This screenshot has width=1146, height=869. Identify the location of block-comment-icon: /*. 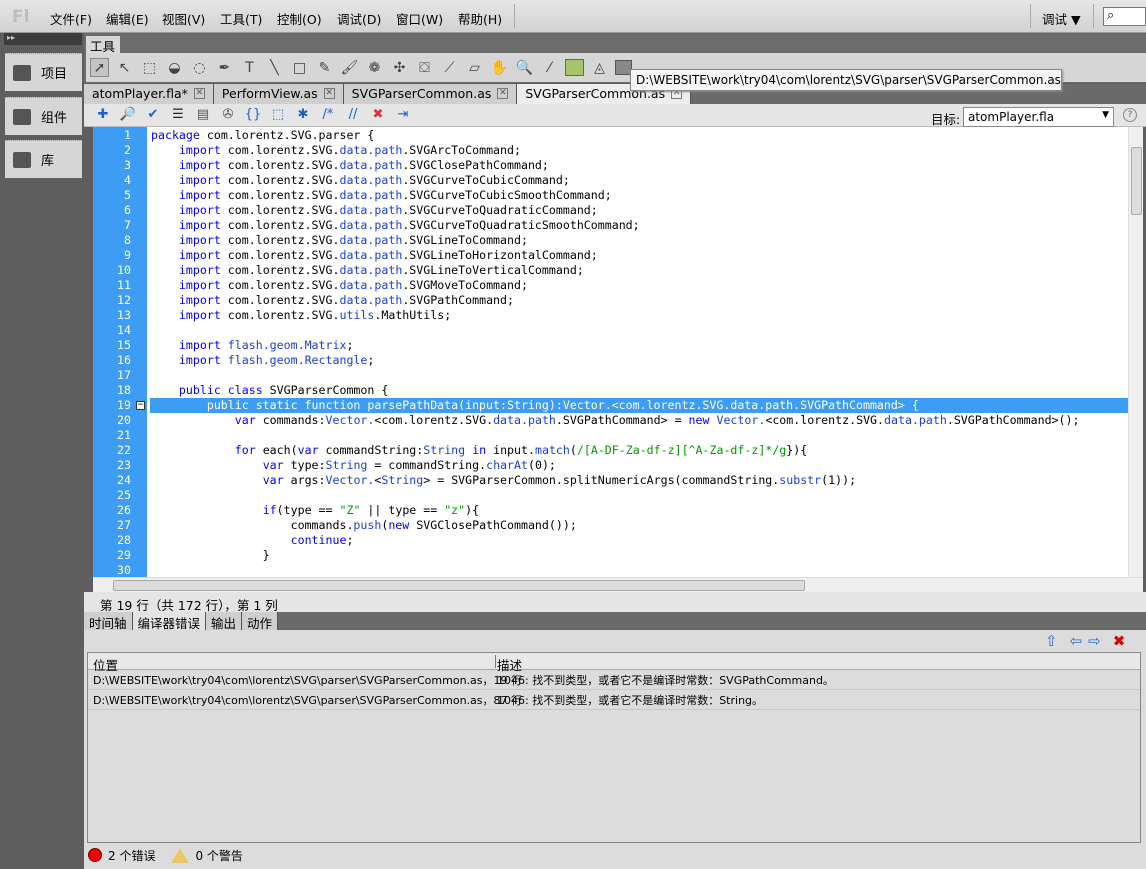
(328, 115).